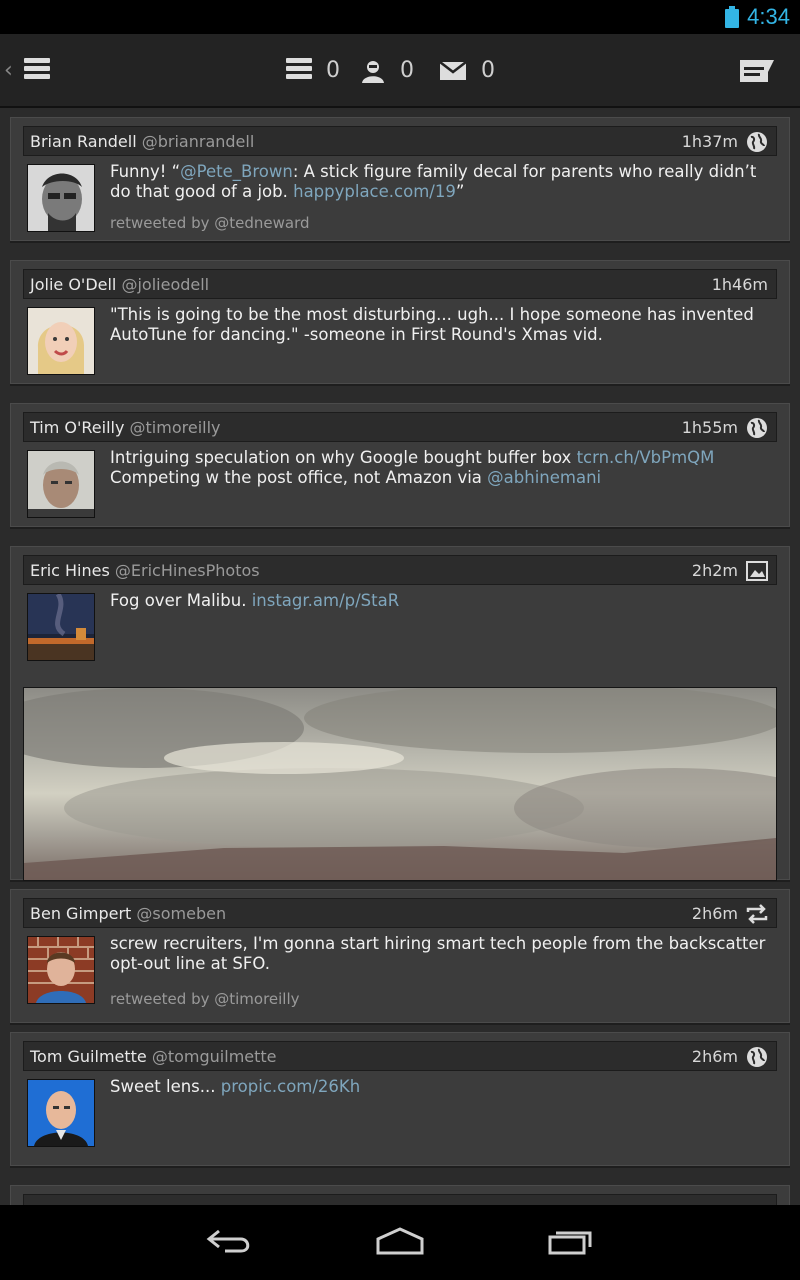 The image size is (800, 1280). Describe the element at coordinates (198, 141) in the screenshot. I see `author-handle: @brianrandell` at that location.